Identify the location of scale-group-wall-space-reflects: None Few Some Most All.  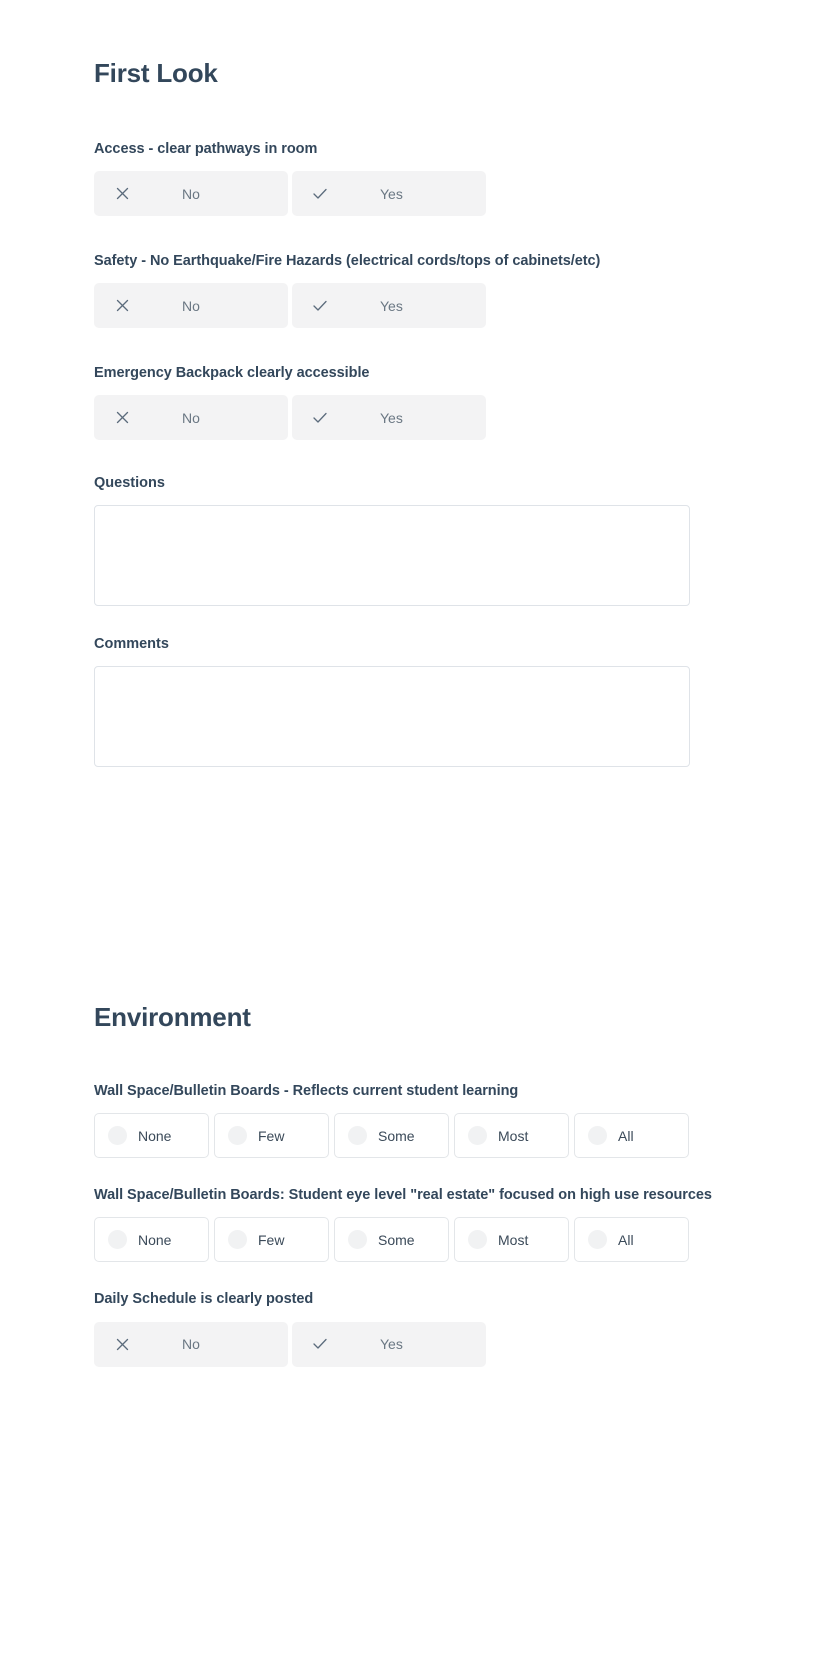
(420, 1136).